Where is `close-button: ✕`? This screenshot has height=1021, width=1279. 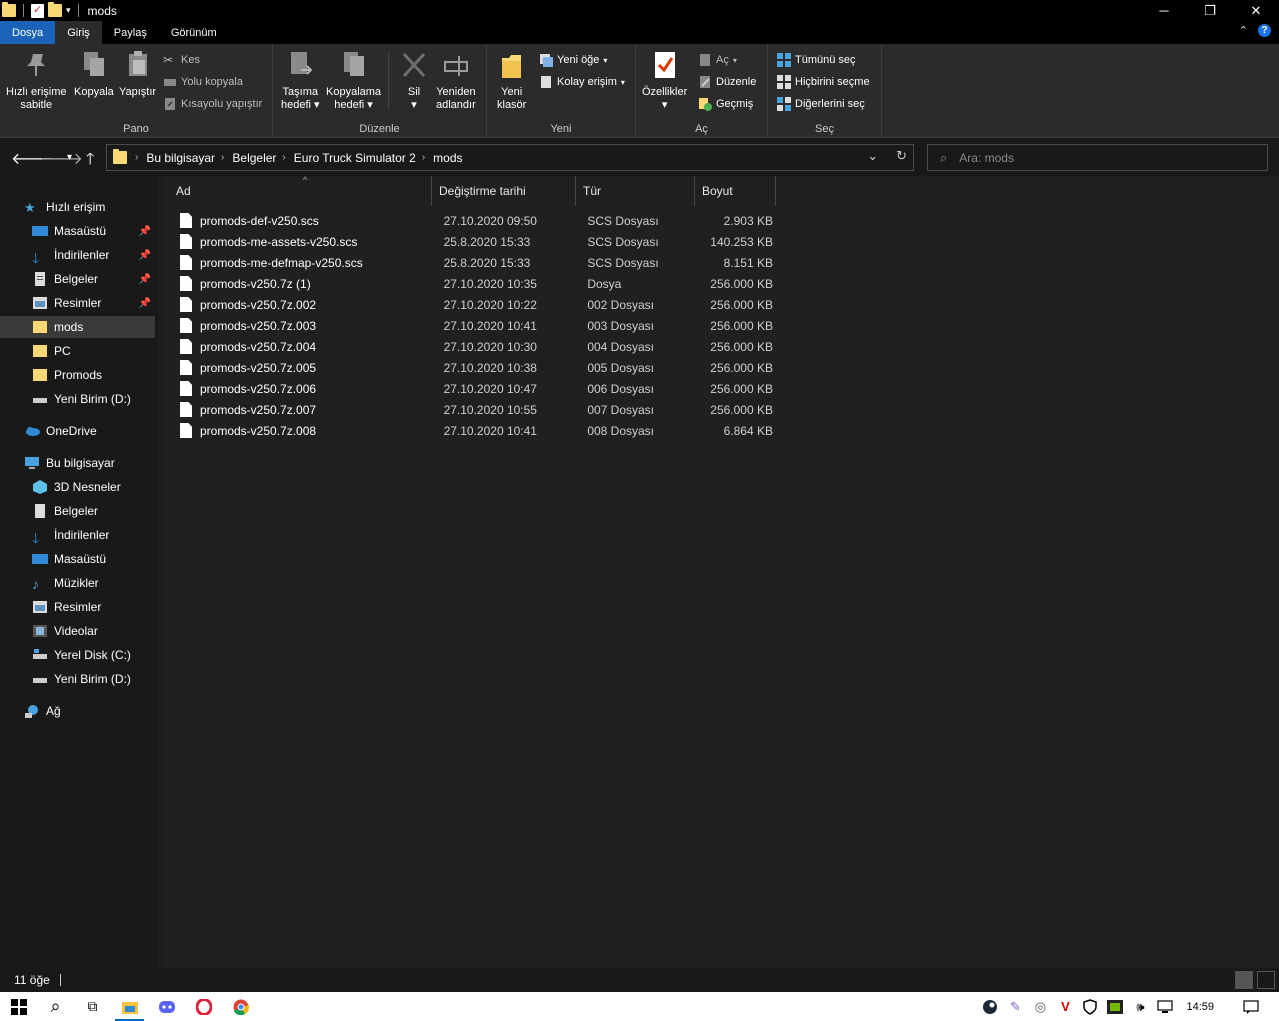
close-button: ✕ is located at coordinates (1256, 10).